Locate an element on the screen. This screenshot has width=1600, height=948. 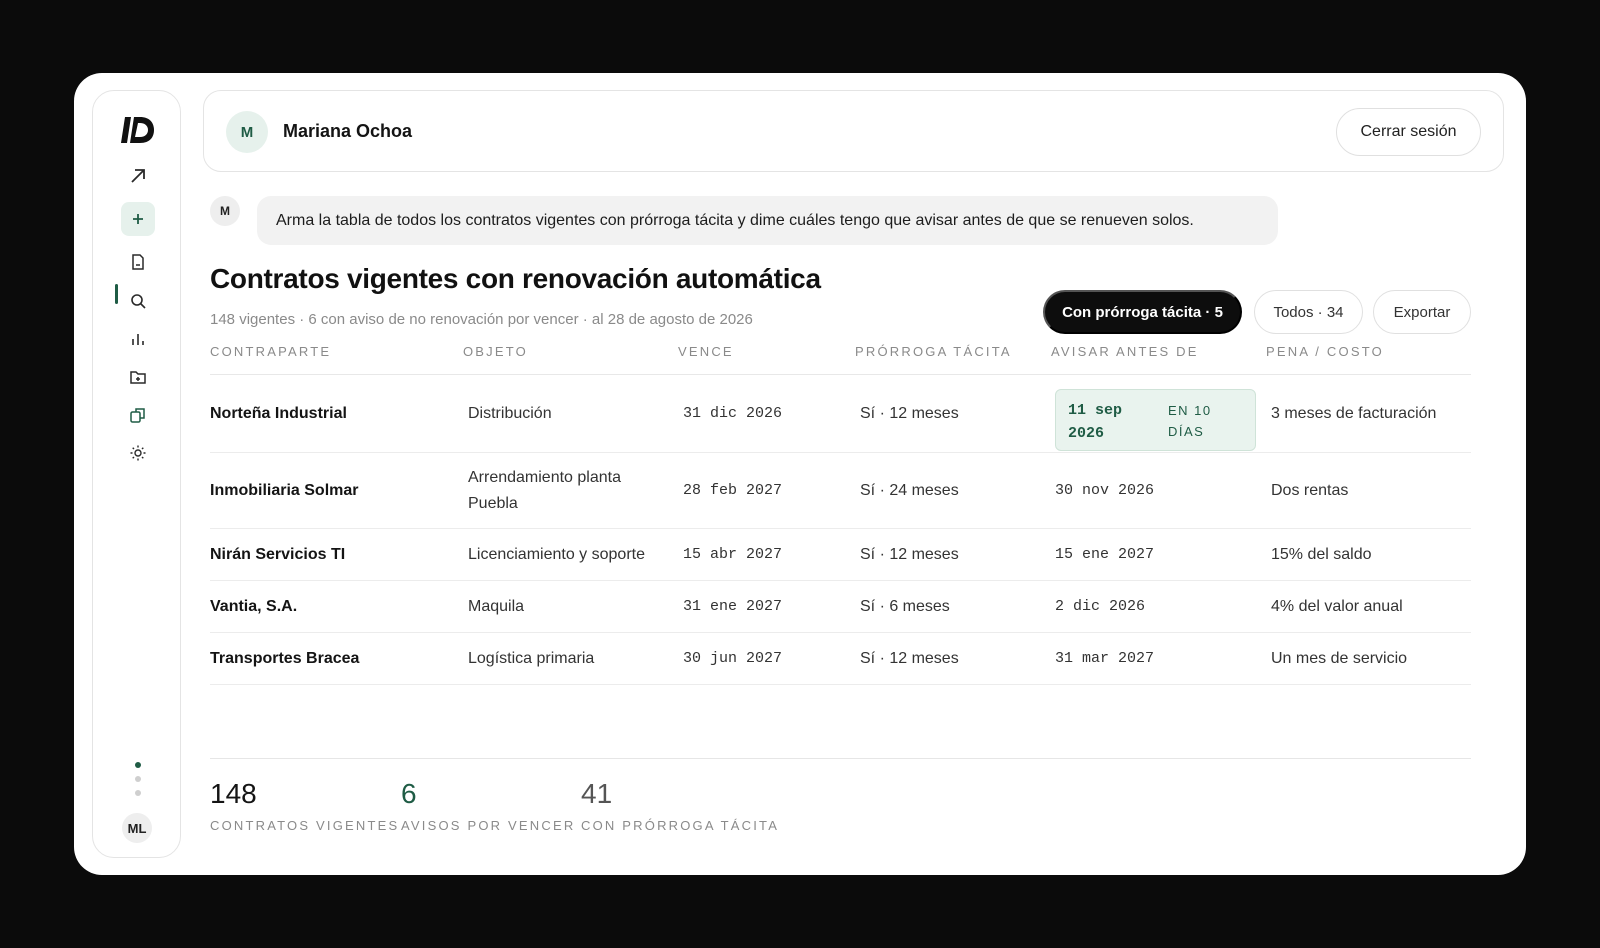
folder-plus-icon is located at coordinates (138, 377).